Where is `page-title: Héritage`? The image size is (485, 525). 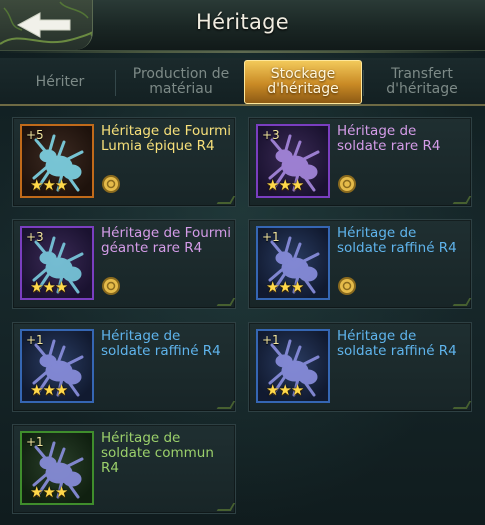
page-title: Héritage is located at coordinates (242, 22).